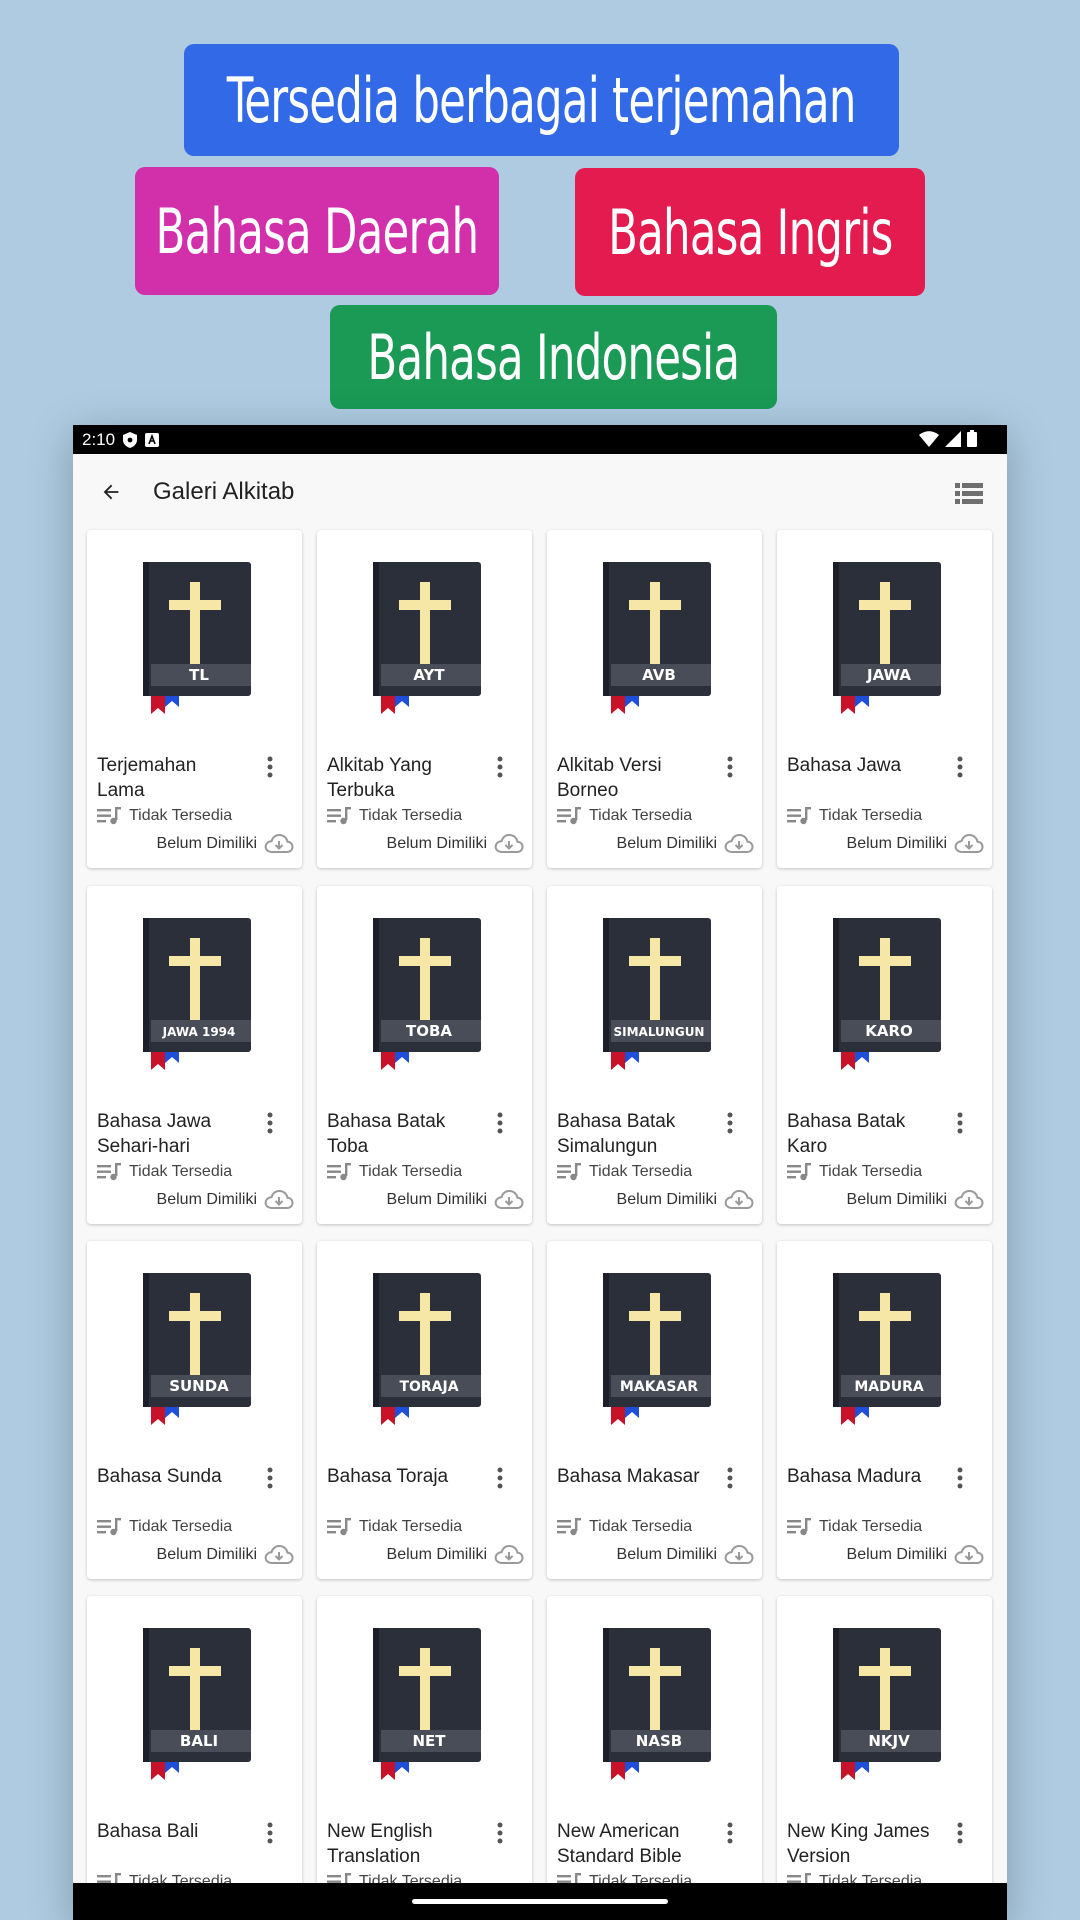  What do you see at coordinates (194, 1758) in the screenshot?
I see `bible-card: BALI Bahasa Bali Tidak Tersedia` at bounding box center [194, 1758].